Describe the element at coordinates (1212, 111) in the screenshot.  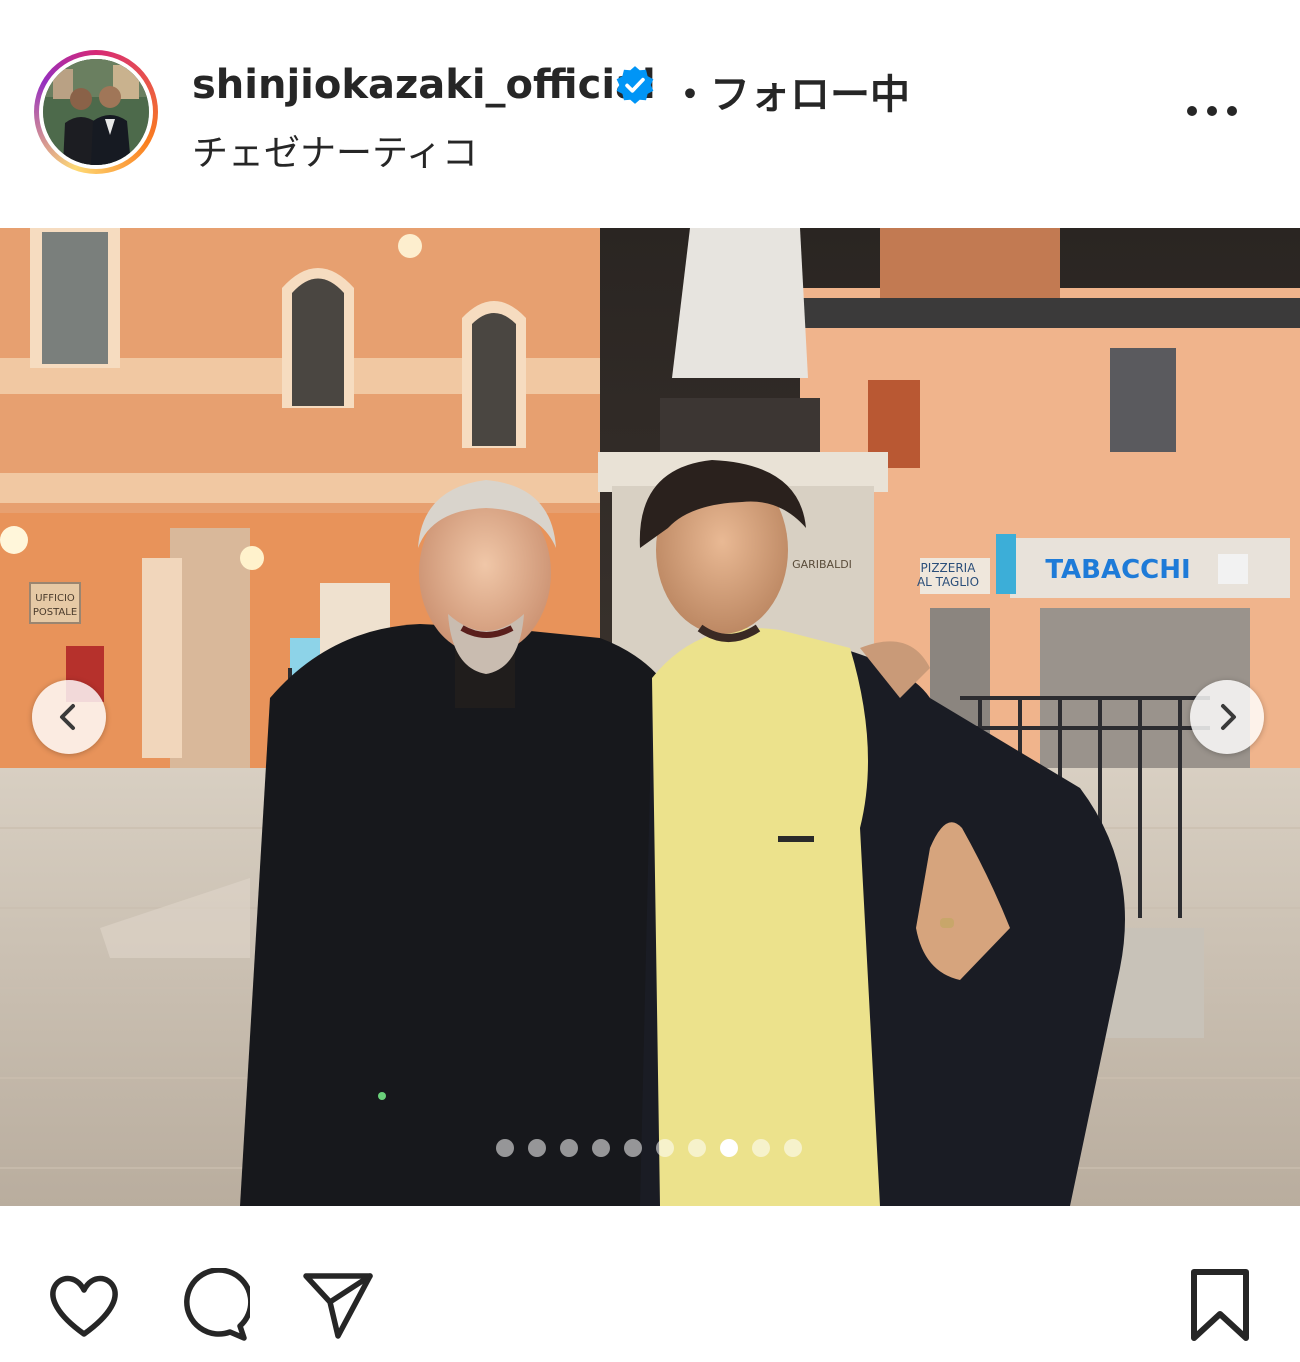
I see `more-options-icon` at that location.